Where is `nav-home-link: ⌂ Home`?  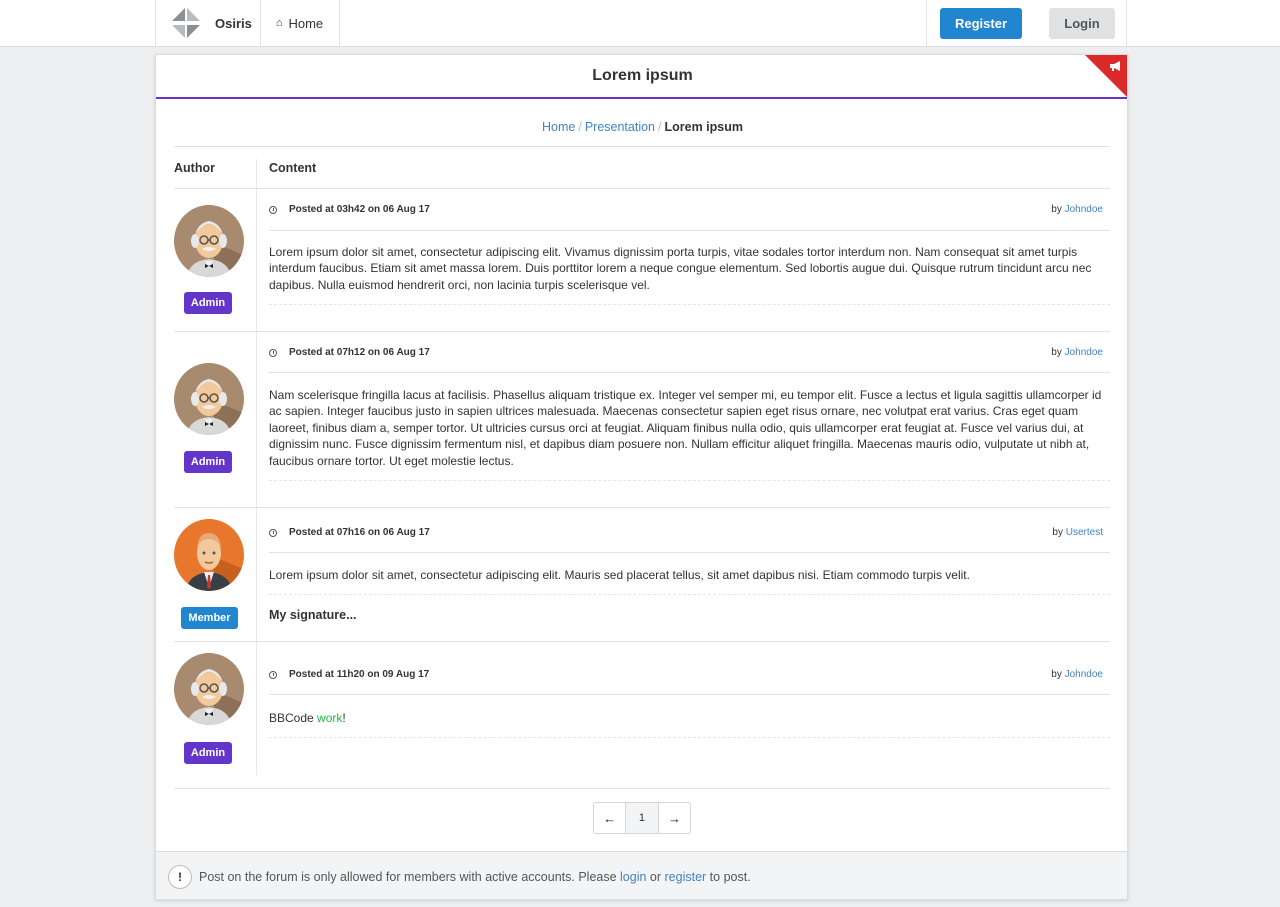 nav-home-link: ⌂ Home is located at coordinates (300, 23).